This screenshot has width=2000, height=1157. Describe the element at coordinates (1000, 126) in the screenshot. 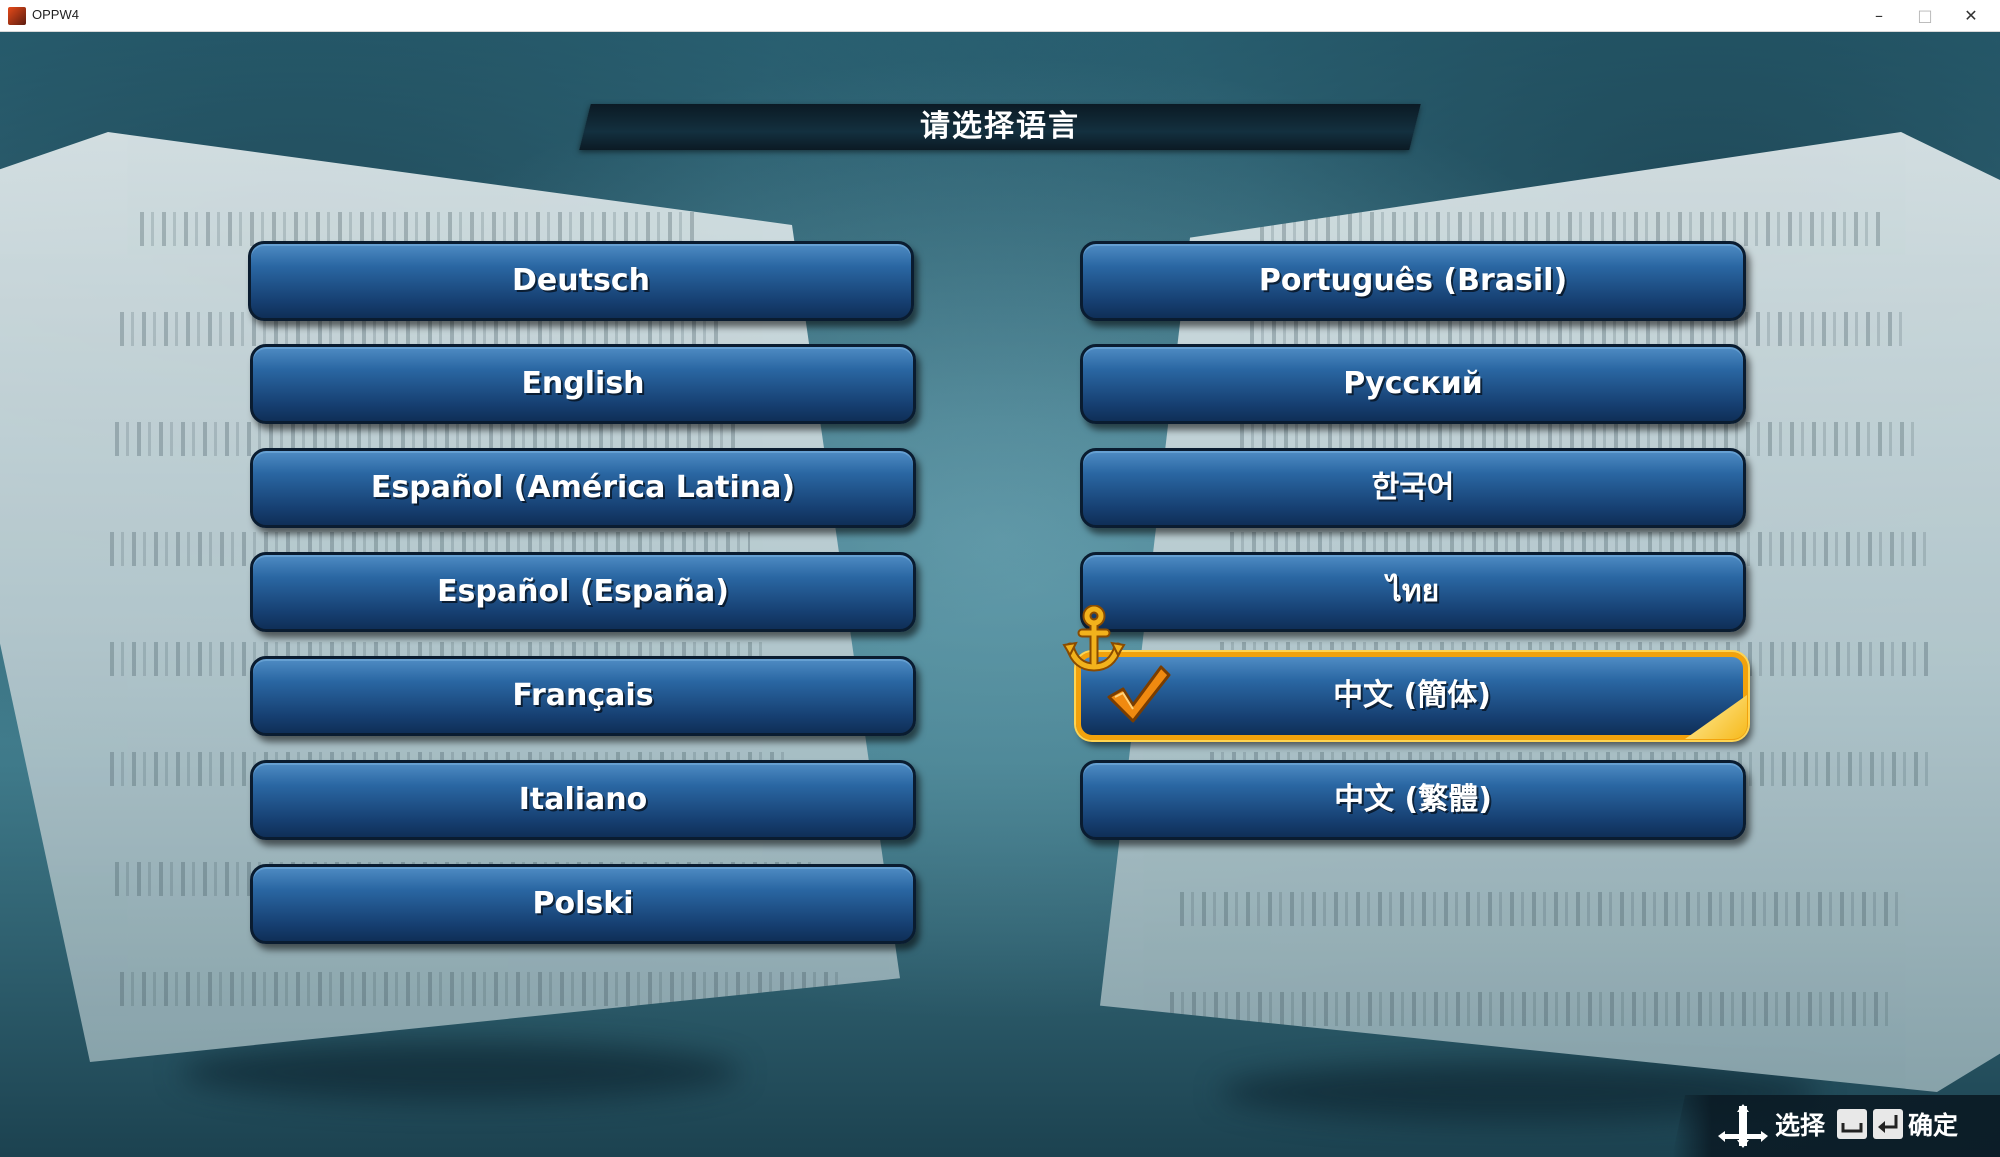

I see `page-title: 请选择语言` at that location.